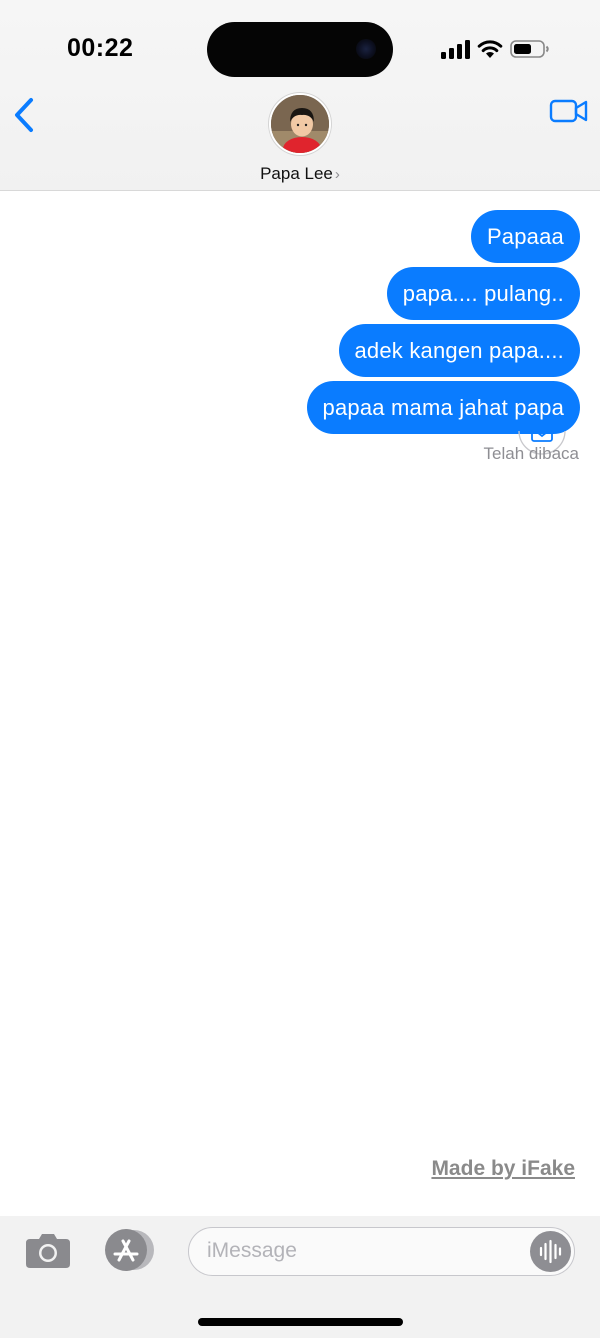  Describe the element at coordinates (24, 115) in the screenshot. I see `back-chevron-icon` at that location.